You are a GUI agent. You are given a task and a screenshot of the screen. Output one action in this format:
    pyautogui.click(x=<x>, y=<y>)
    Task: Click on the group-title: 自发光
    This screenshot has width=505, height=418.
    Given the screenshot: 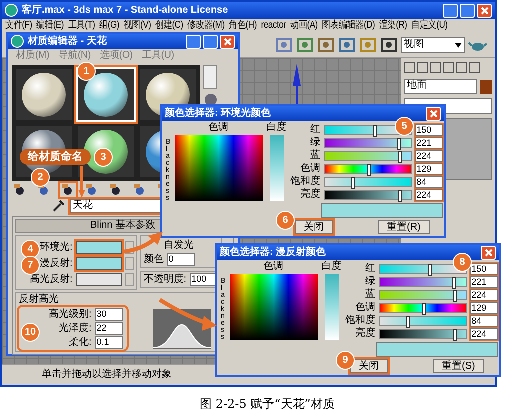 What is the action you would take?
    pyautogui.click(x=179, y=246)
    